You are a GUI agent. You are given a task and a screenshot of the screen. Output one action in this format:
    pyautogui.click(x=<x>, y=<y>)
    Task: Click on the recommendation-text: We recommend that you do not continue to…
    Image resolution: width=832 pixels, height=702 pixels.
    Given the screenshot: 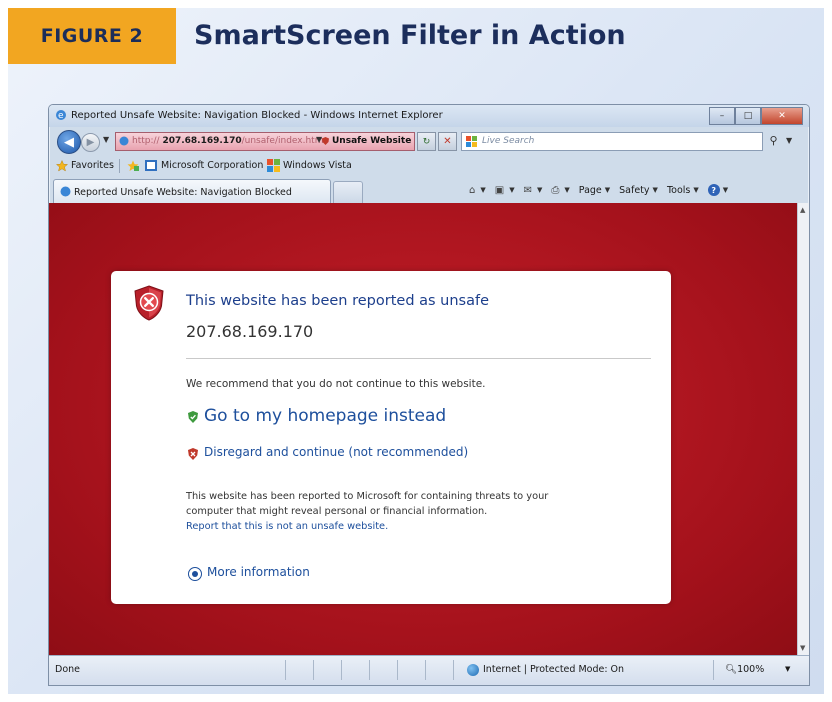 What is the action you would take?
    pyautogui.click(x=336, y=384)
    